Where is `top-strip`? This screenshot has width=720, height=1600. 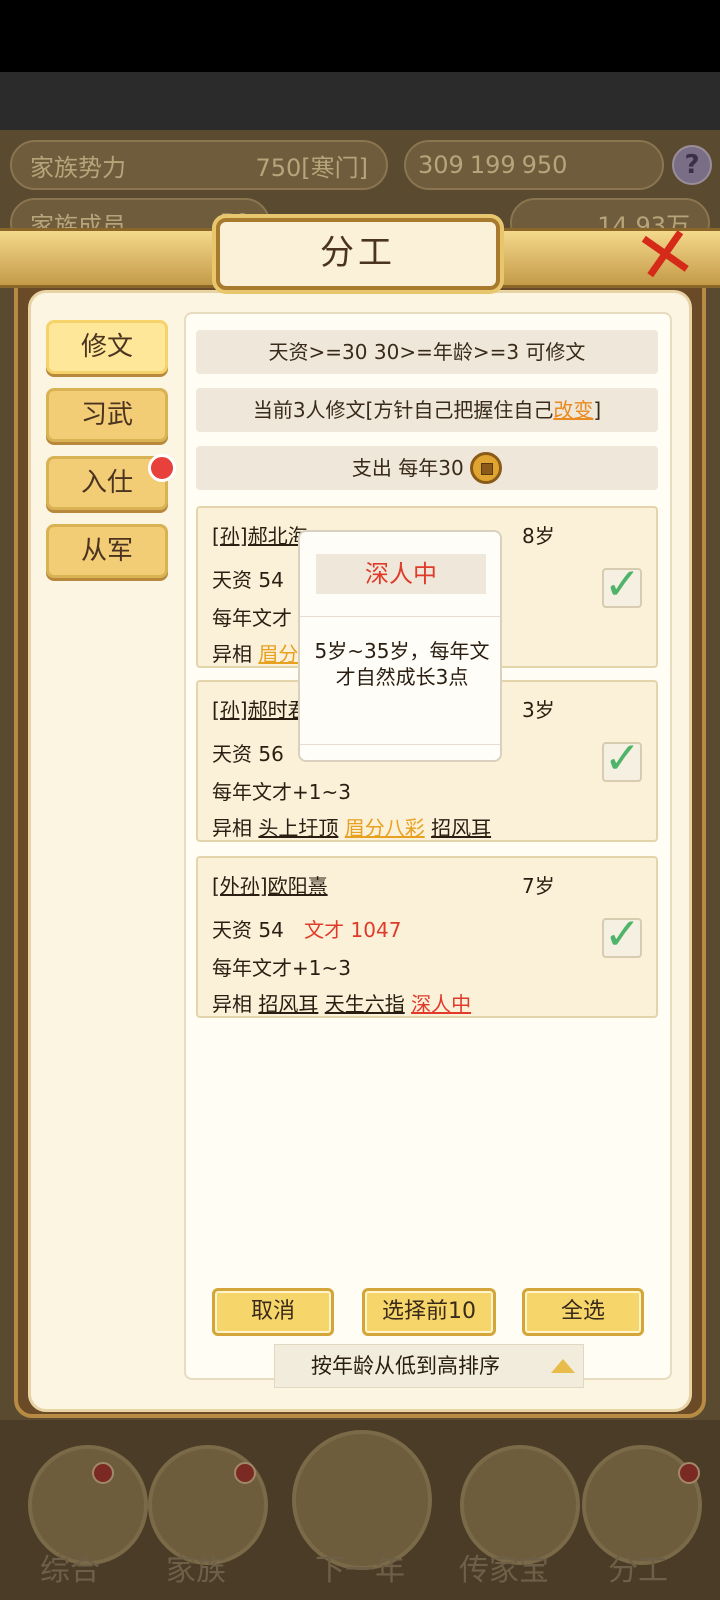
top-strip is located at coordinates (360, 101).